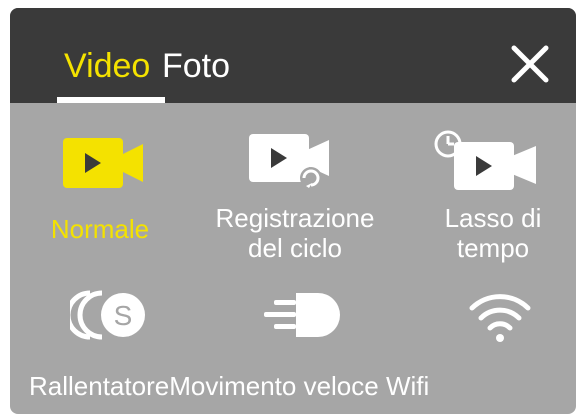 This screenshot has height=420, width=584. Describe the element at coordinates (196, 66) in the screenshot. I see `tab-foto: Foto` at that location.